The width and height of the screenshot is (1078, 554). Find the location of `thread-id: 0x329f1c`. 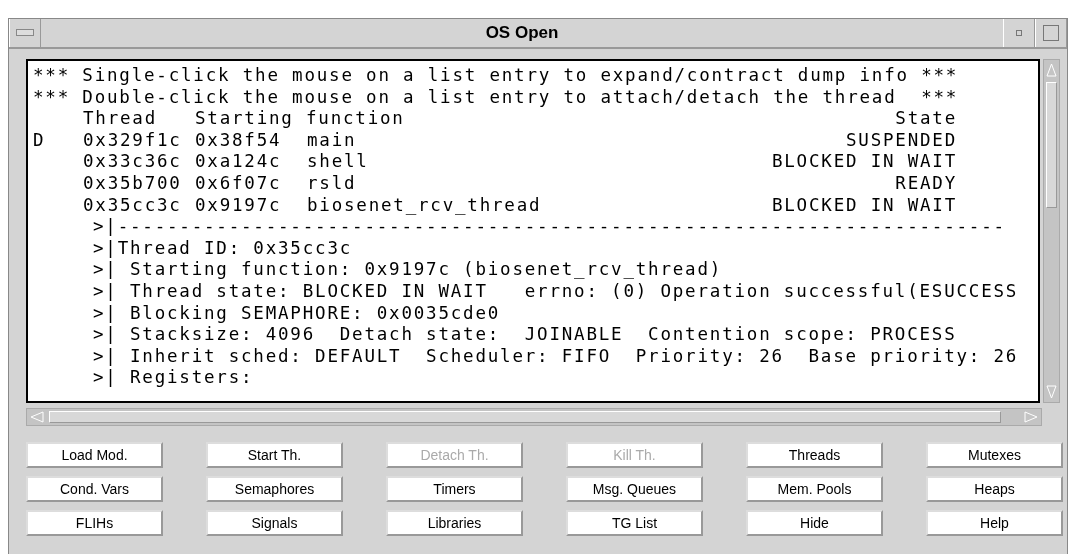

thread-id: 0x329f1c is located at coordinates (139, 140).